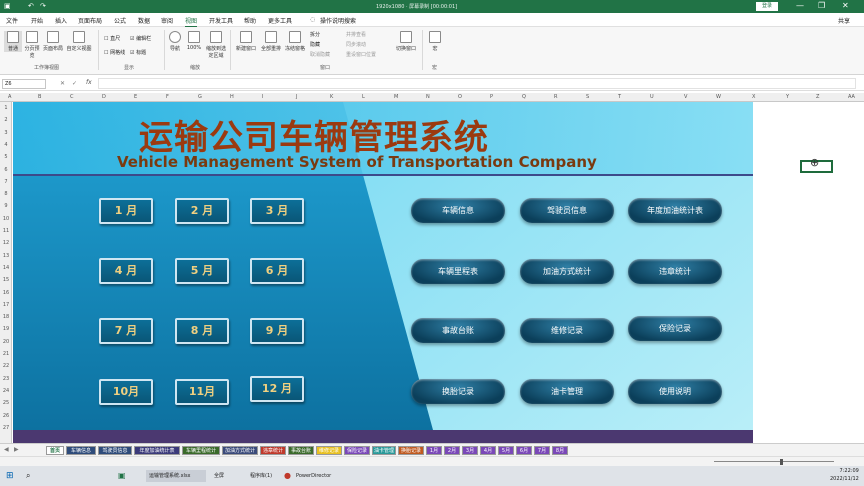  What do you see at coordinates (74, 83) in the screenshot?
I see `enter-icon: ✓` at bounding box center [74, 83].